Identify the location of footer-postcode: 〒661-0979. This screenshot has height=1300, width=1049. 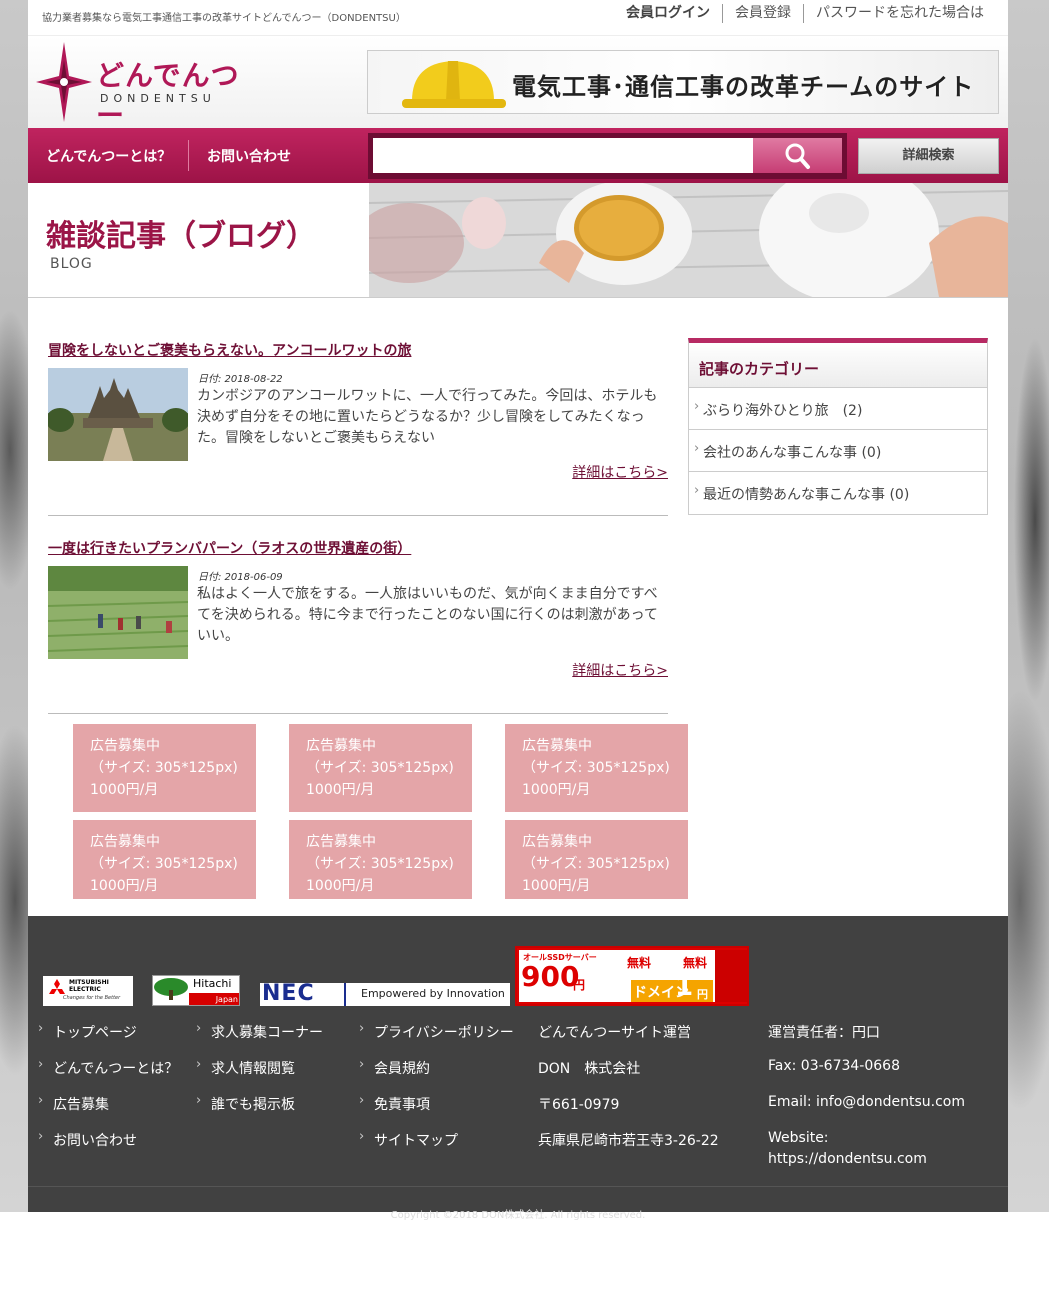
(579, 1105).